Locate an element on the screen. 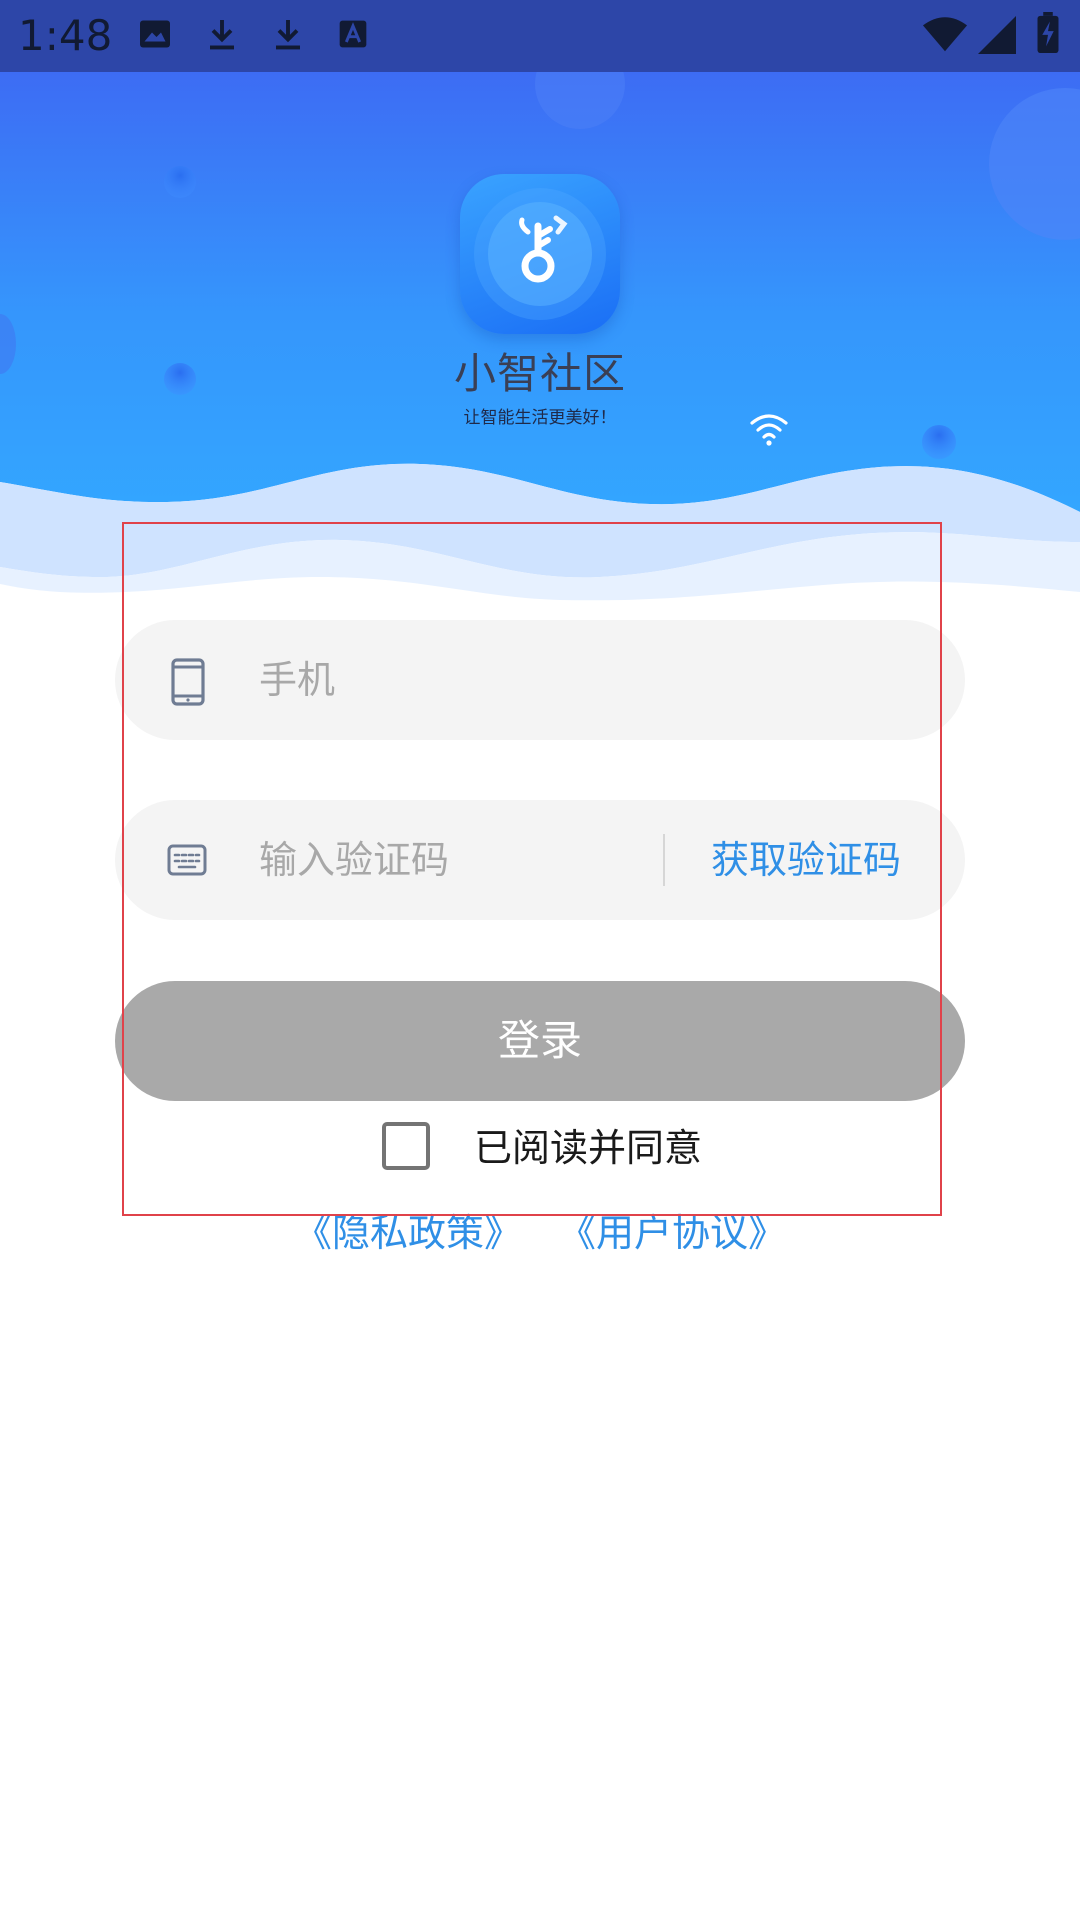 This screenshot has height=1920, width=1080. app-slogan: 让智能生活更美好！ is located at coordinates (540, 418).